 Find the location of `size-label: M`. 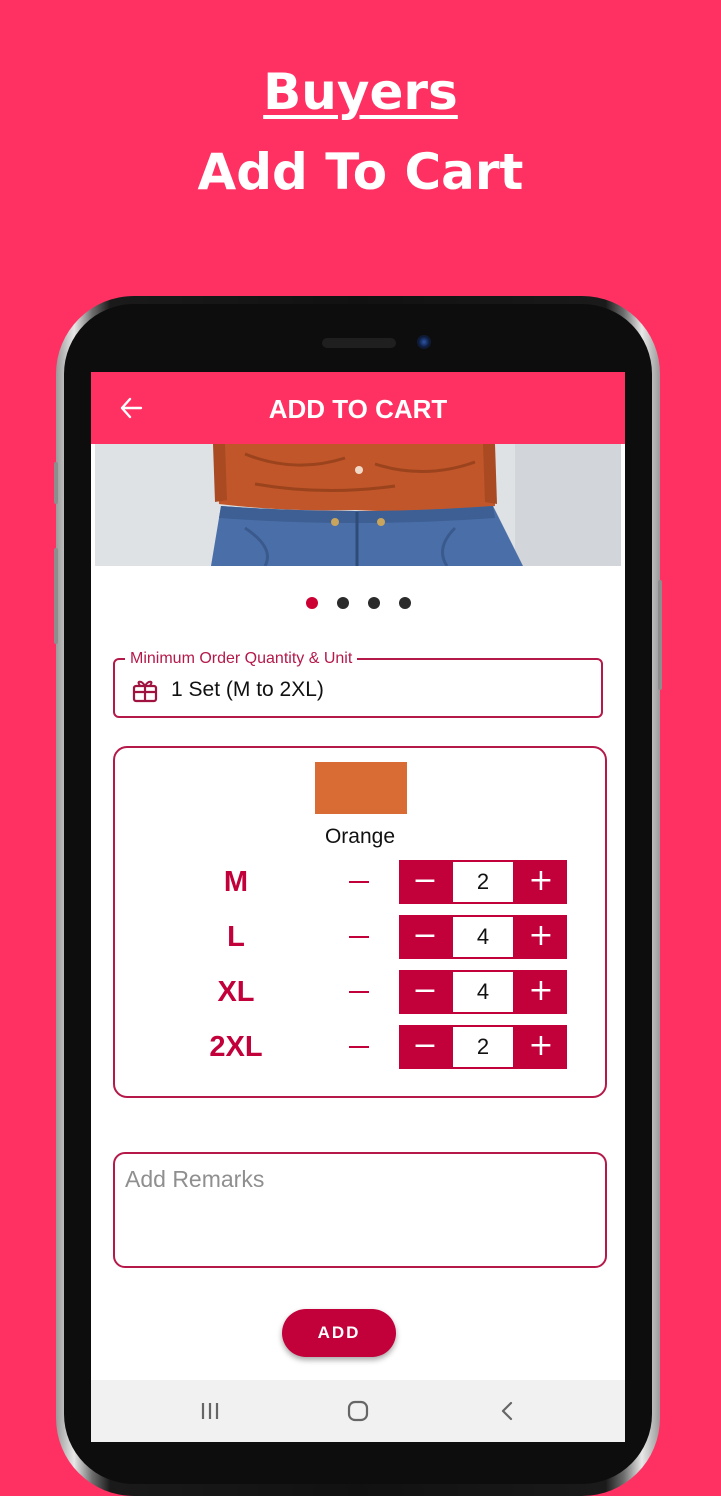

size-label: M is located at coordinates (236, 882).